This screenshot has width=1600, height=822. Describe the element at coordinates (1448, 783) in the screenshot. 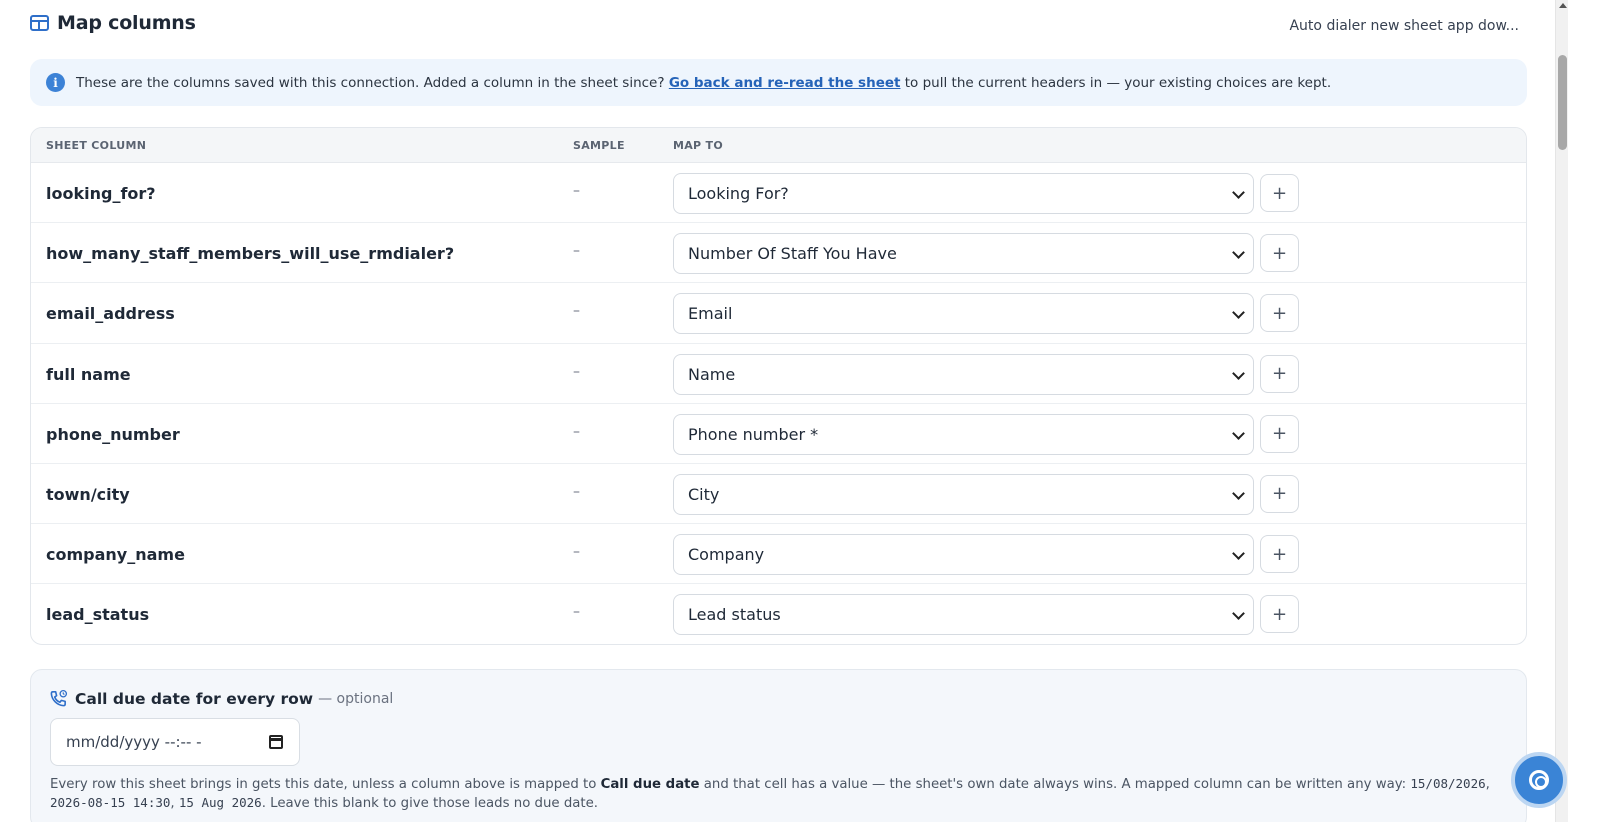

I see `help-example-1: 15/08/2026` at that location.